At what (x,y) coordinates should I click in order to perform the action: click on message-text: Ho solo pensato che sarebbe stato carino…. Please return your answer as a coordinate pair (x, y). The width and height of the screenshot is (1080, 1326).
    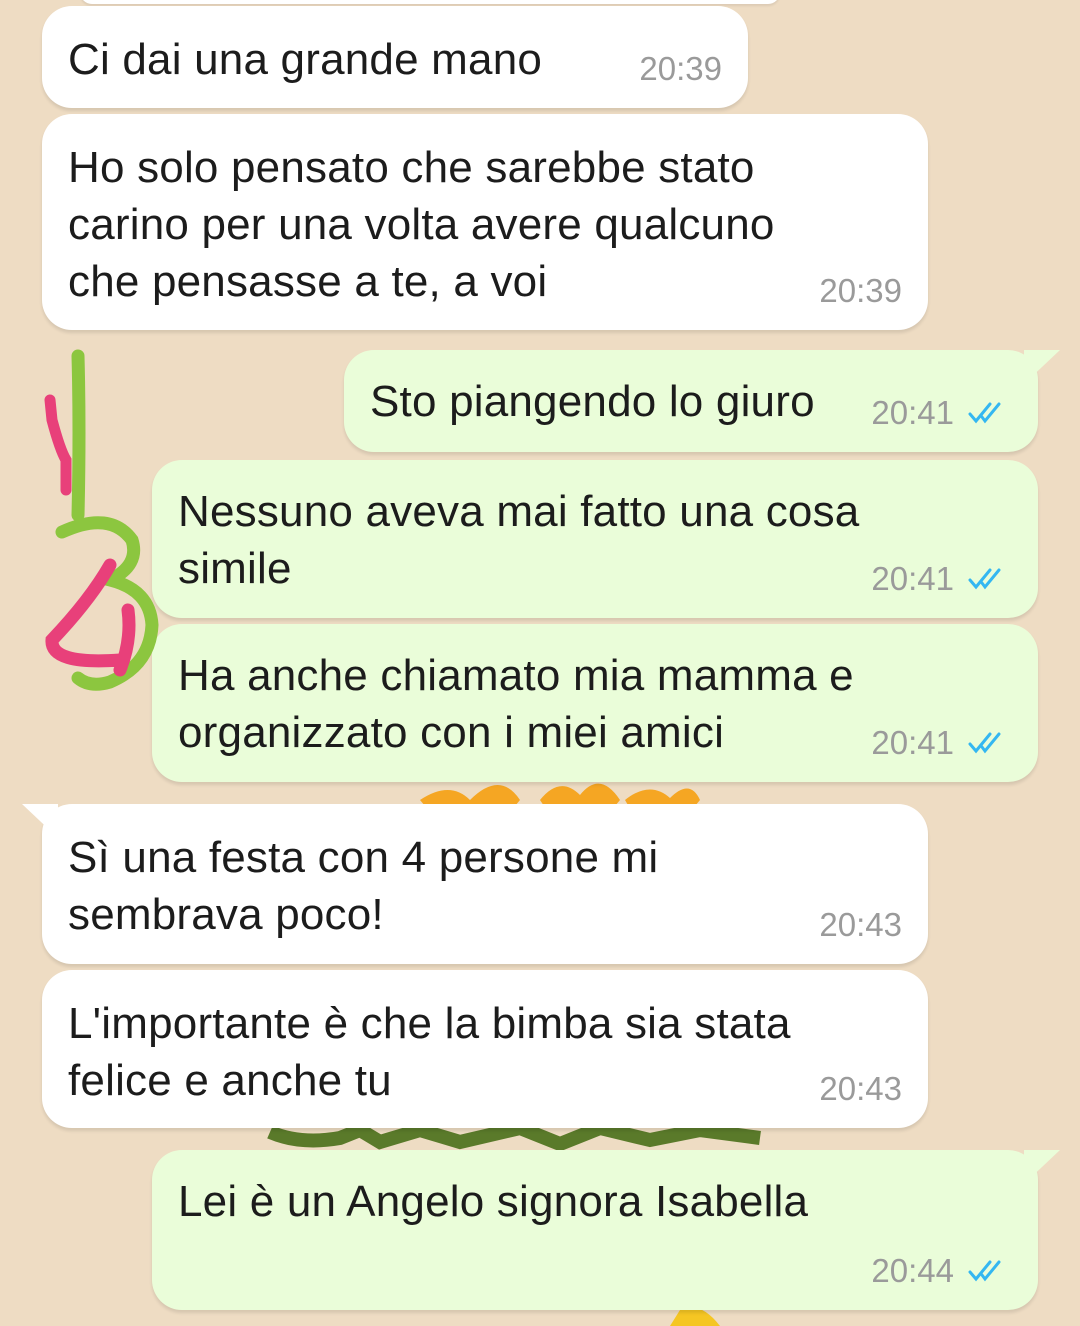
    Looking at the image, I should click on (408, 212).